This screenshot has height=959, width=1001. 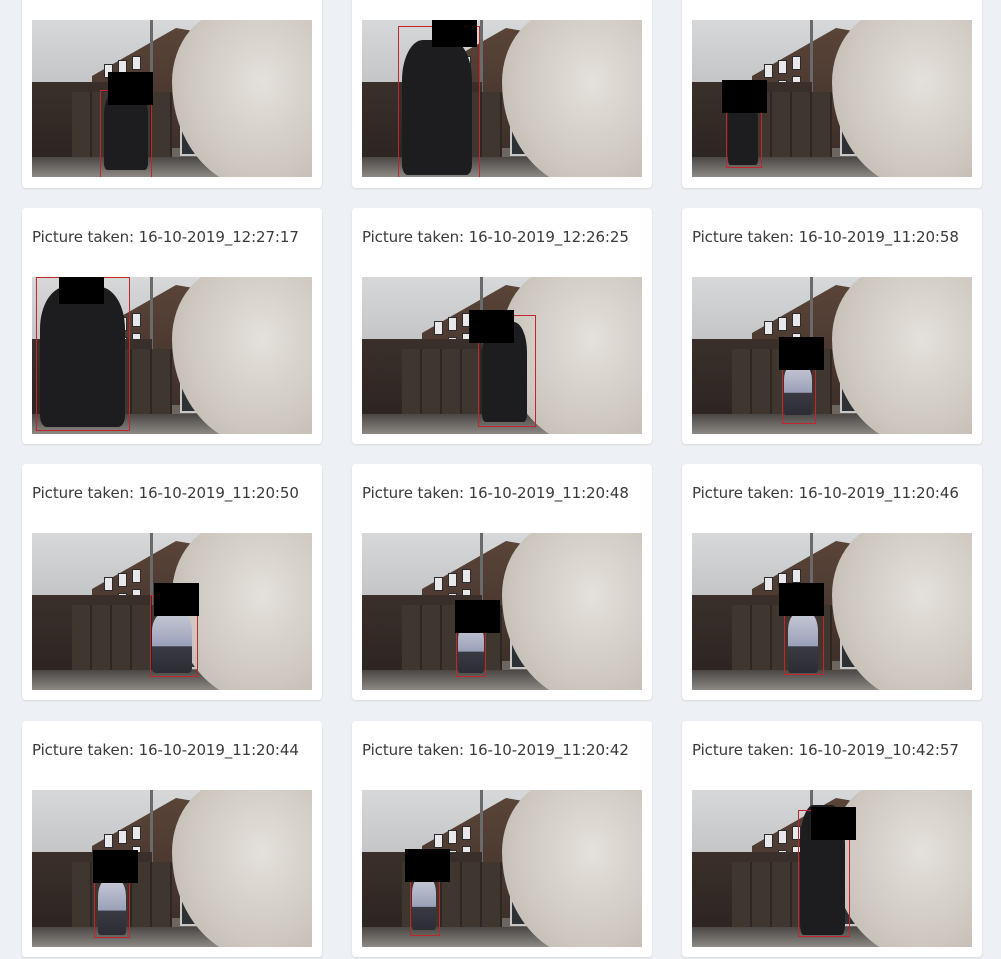 I want to click on photo-card: Picture taken: 16-10-2019_11:20:50, so click(x=172, y=582).